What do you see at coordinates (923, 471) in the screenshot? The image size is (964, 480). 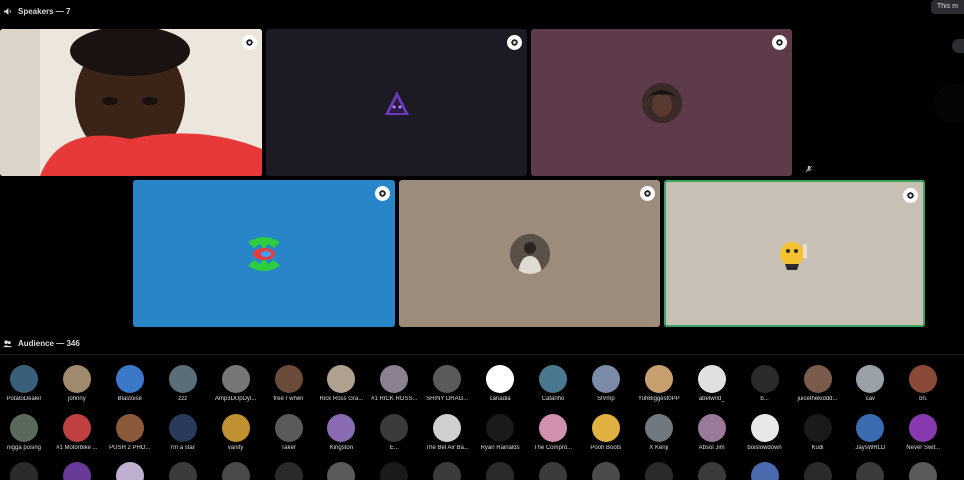 I see `audience-member` at bounding box center [923, 471].